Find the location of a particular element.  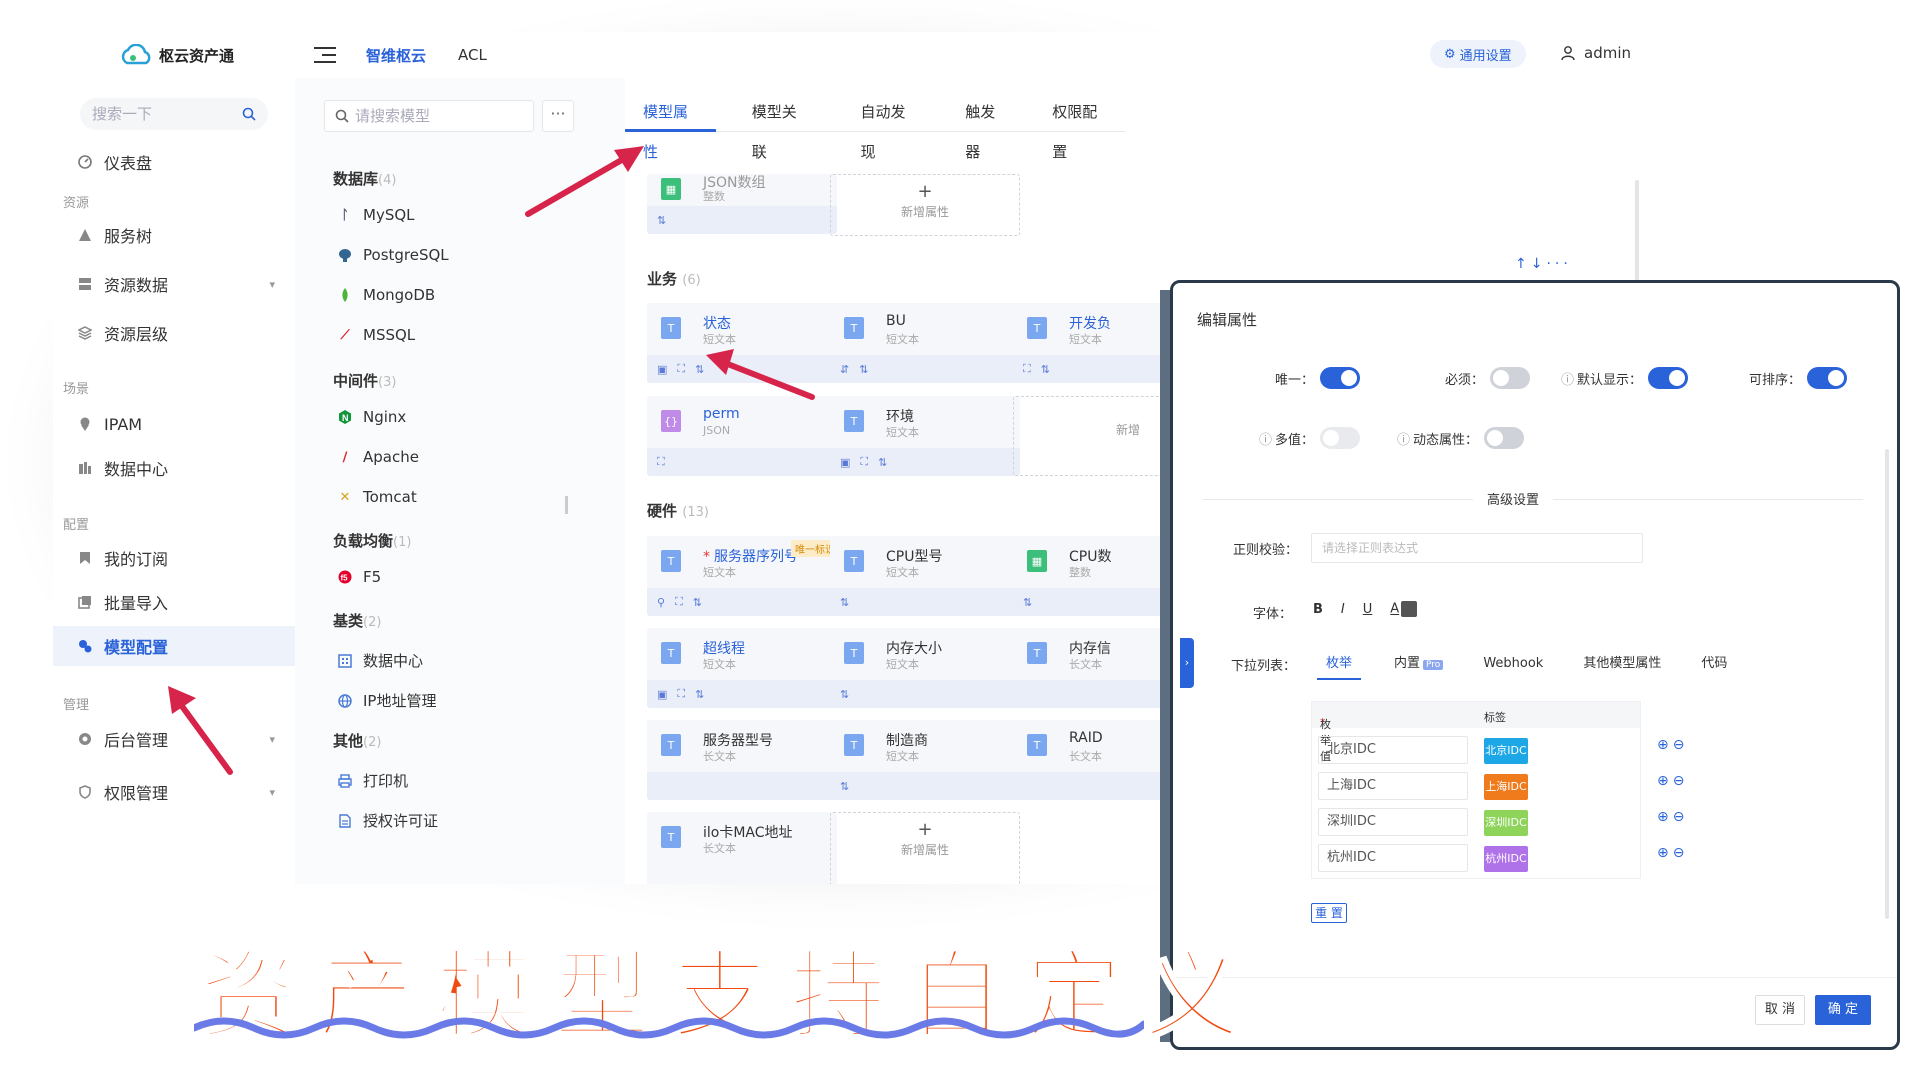

model-category-database: 数据库(4) is located at coordinates (364, 178).